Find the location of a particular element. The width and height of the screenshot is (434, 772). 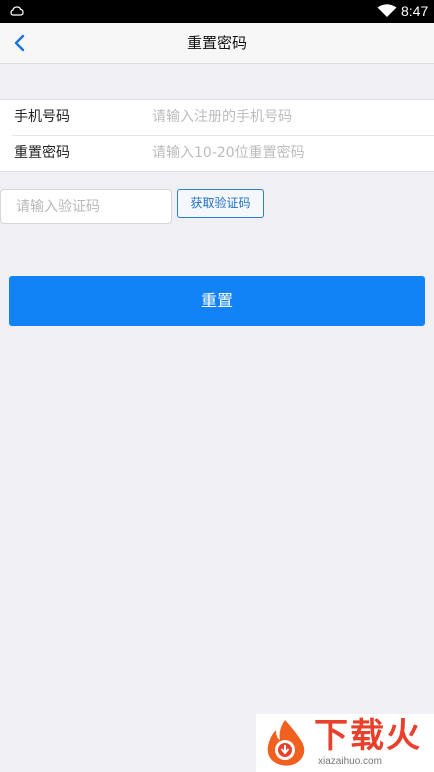

wifi-icon is located at coordinates (387, 10).